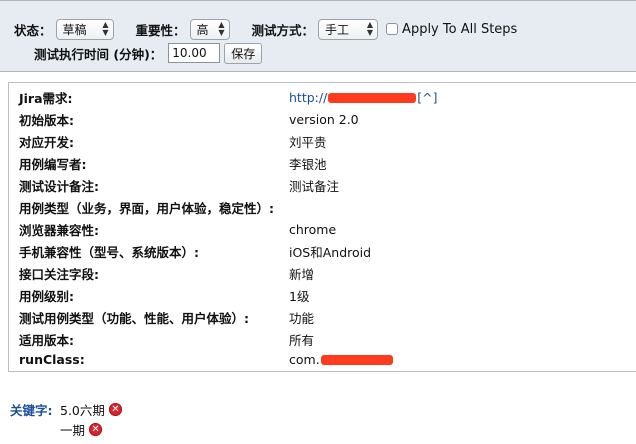 This screenshot has height=444, width=636. I want to click on field-value-jira: http://[^], so click(363, 97).